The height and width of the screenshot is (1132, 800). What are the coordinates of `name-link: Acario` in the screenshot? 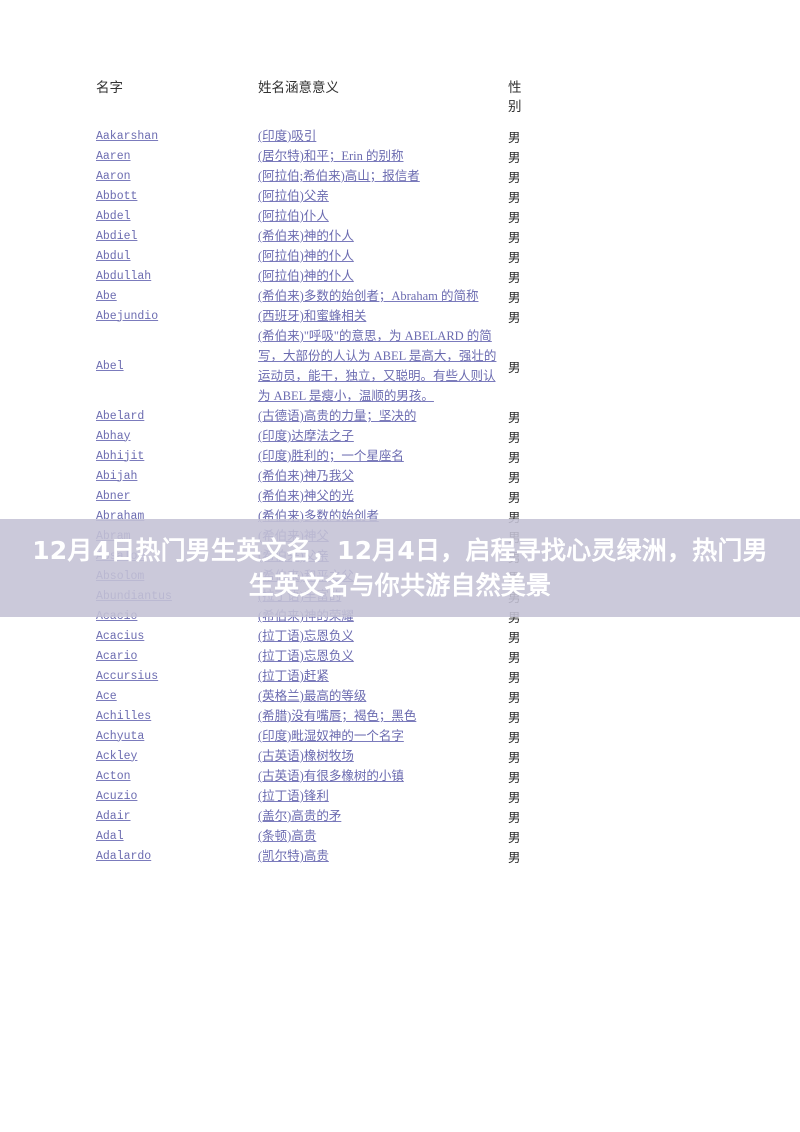 It's located at (116, 656).